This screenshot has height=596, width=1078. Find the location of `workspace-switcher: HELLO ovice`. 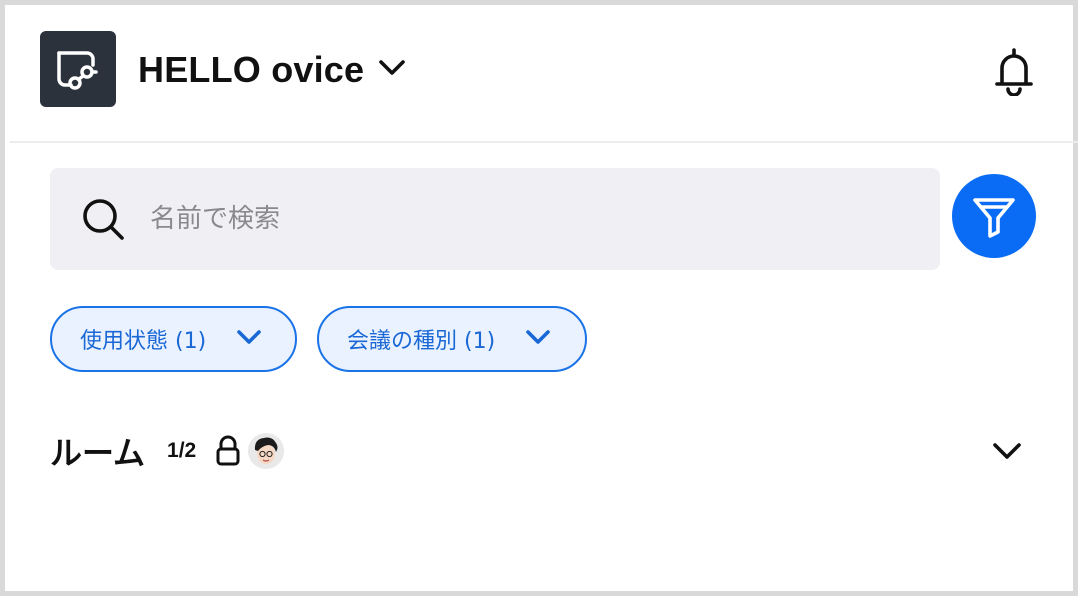

workspace-switcher: HELLO ovice is located at coordinates (272, 70).